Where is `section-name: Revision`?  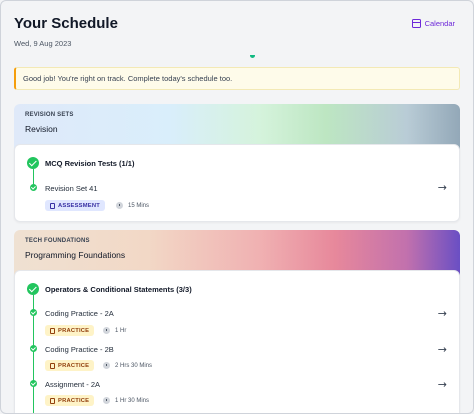
section-name: Revision is located at coordinates (41, 129).